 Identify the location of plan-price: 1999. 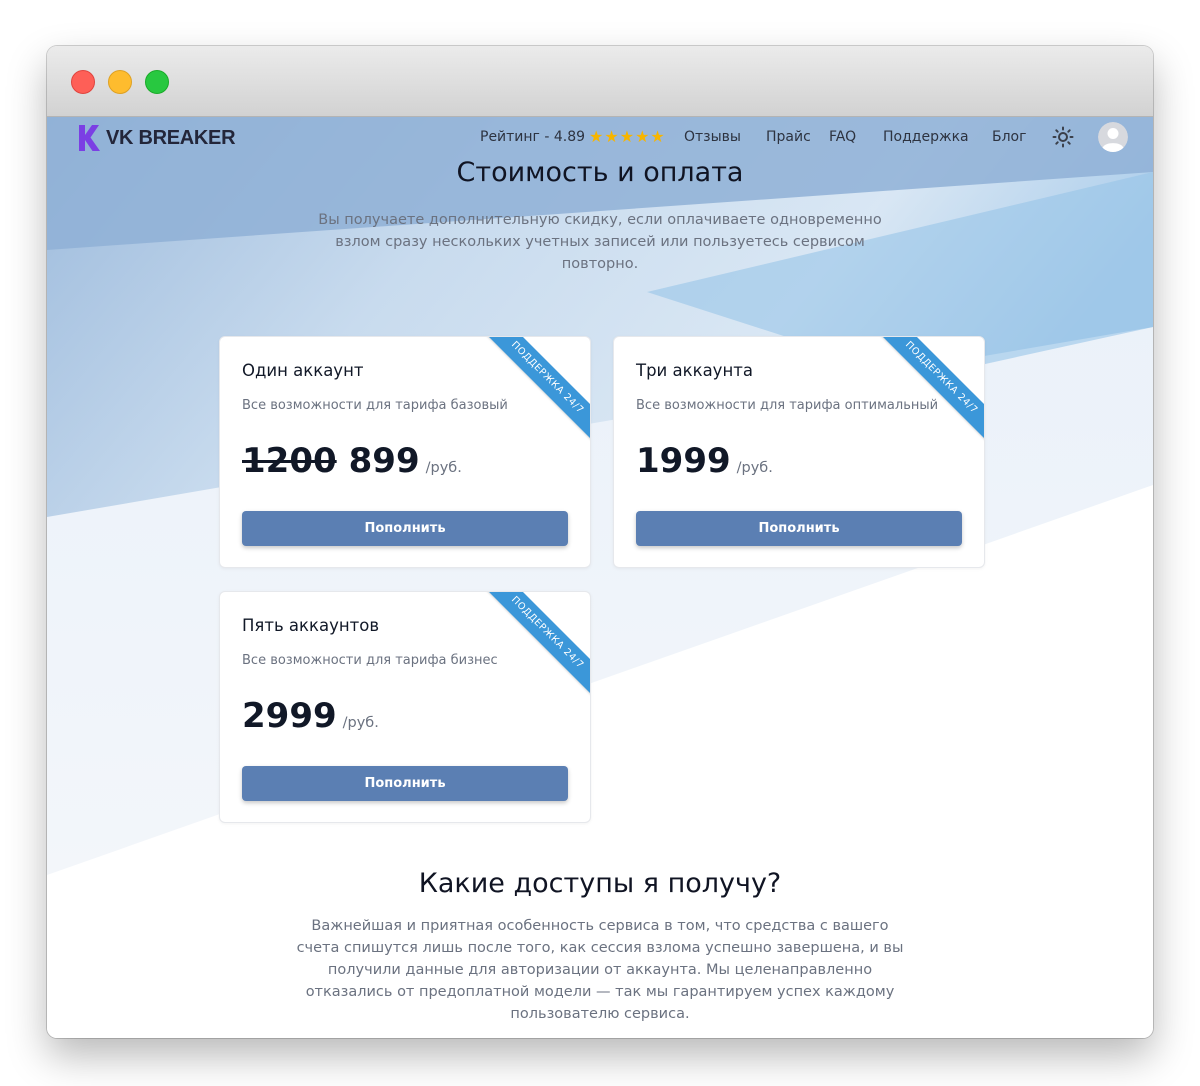
(683, 461).